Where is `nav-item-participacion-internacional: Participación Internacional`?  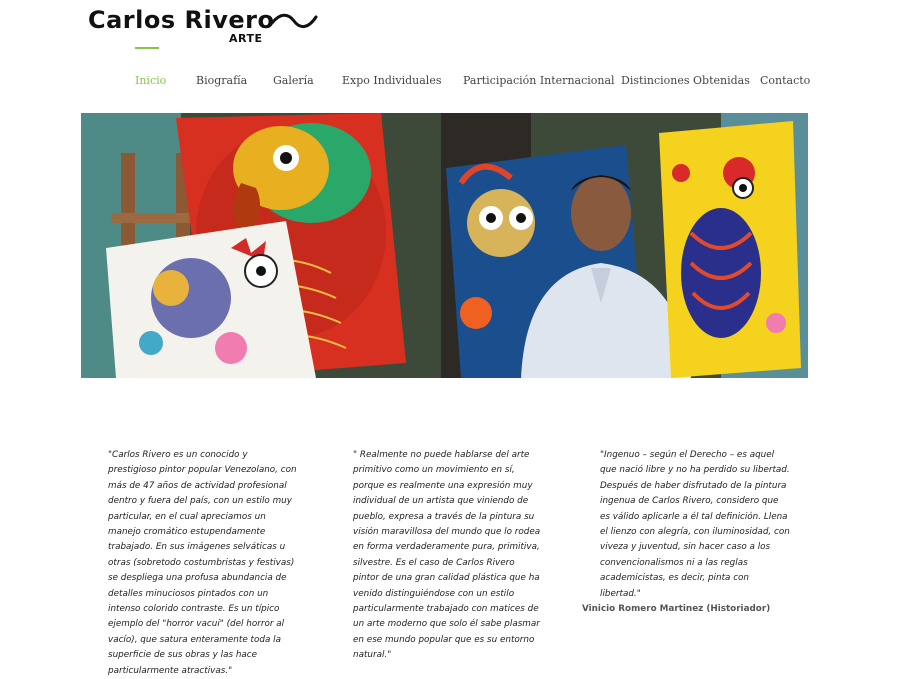 nav-item-participacion-internacional: Participación Internacional is located at coordinates (539, 80).